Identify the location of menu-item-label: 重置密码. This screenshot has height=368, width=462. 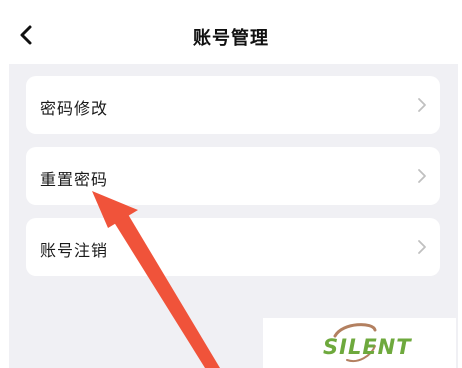
(74, 179).